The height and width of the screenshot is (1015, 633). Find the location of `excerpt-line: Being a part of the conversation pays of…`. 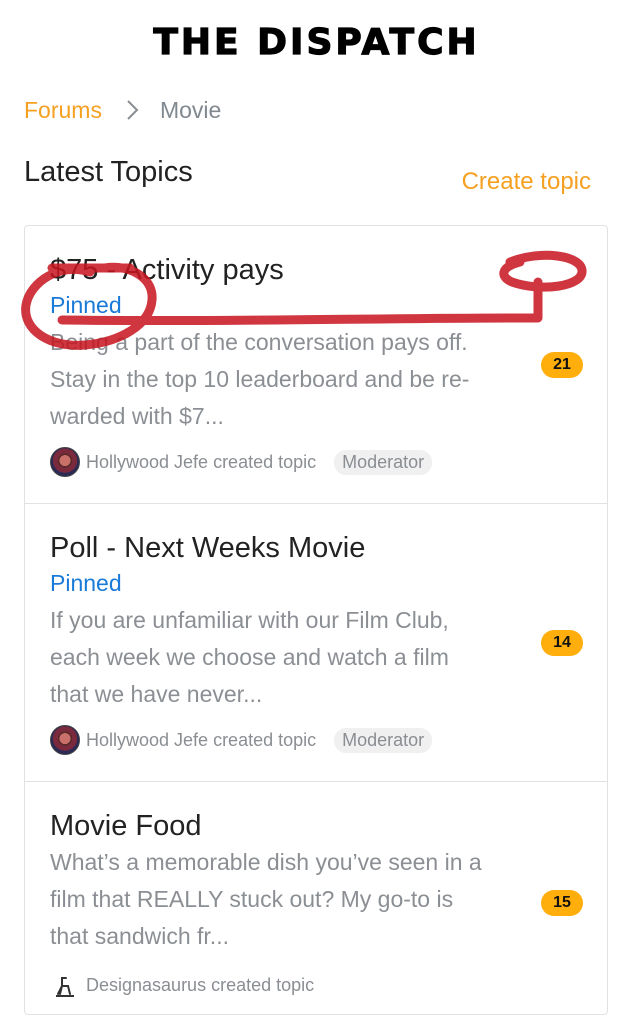

excerpt-line: Being a part of the conversation pays of… is located at coordinates (259, 342).